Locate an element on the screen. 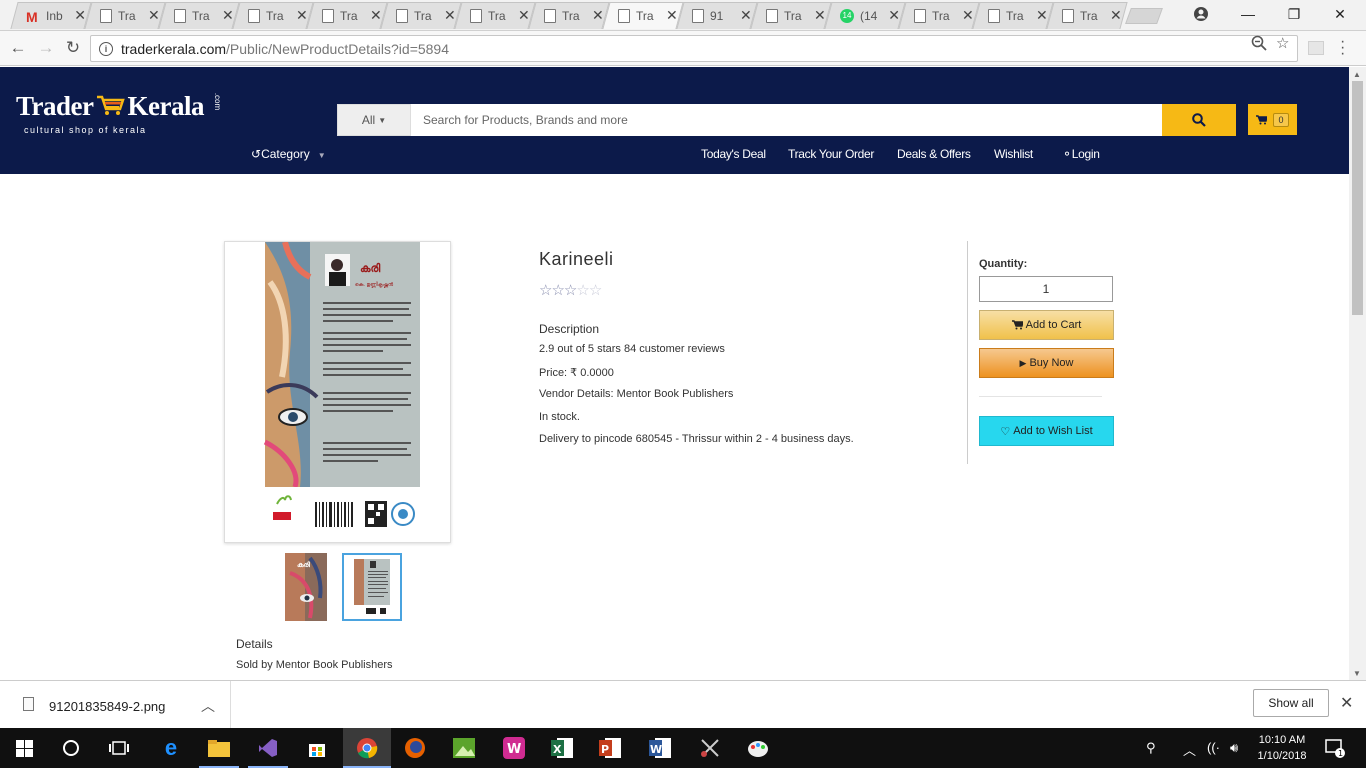 The image size is (1366, 768). product-main-image: കരി കെ. ഉണ്ണികൃഷ്ണൻ is located at coordinates (337, 392).